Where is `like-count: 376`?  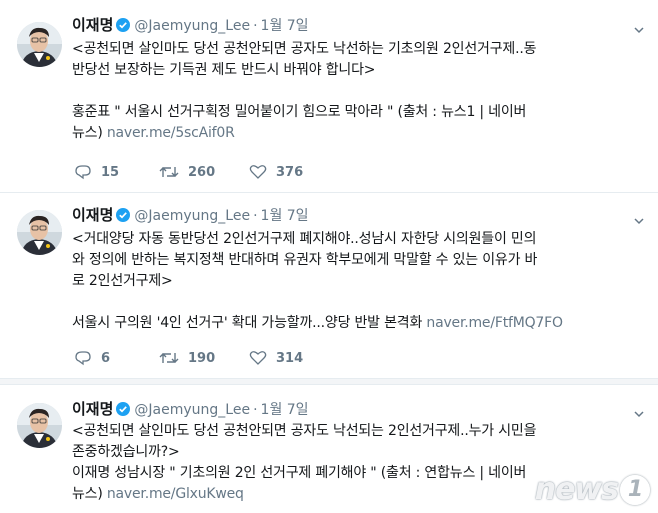
like-count: 376 is located at coordinates (290, 172).